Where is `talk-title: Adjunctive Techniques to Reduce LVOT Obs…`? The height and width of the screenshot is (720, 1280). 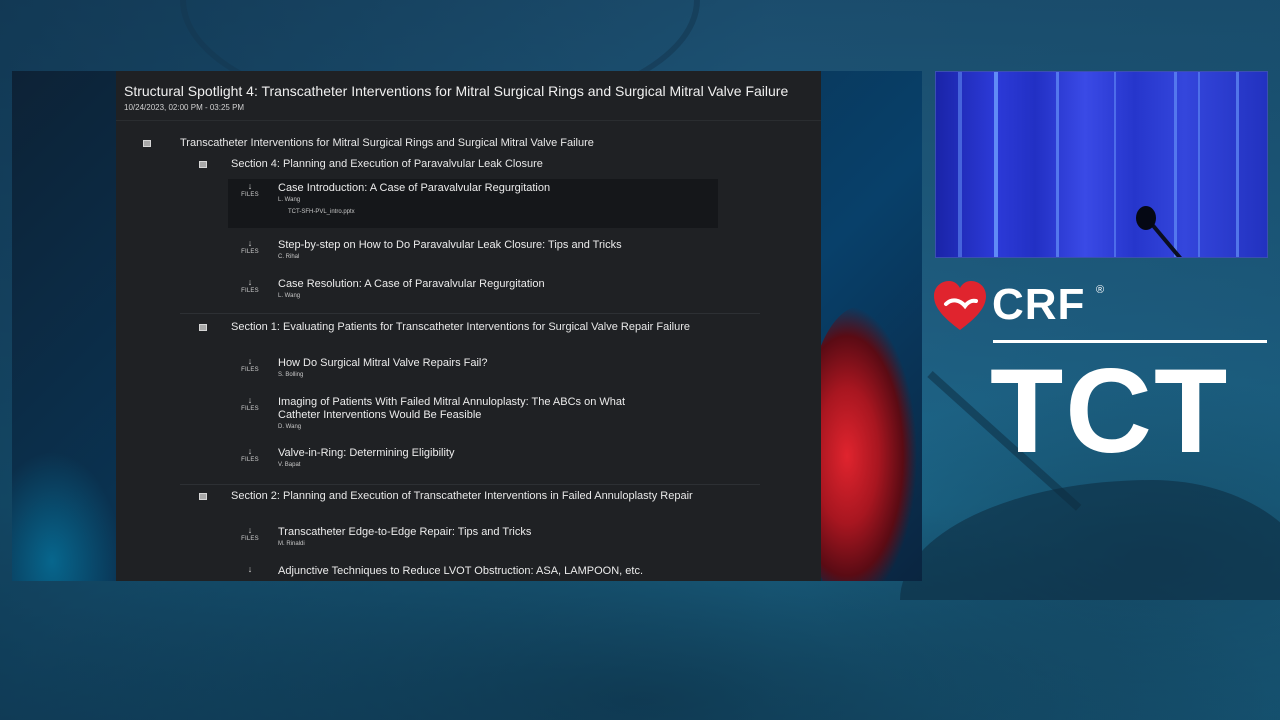
talk-title: Adjunctive Techniques to Reduce LVOT Obs… is located at coordinates (473, 571).